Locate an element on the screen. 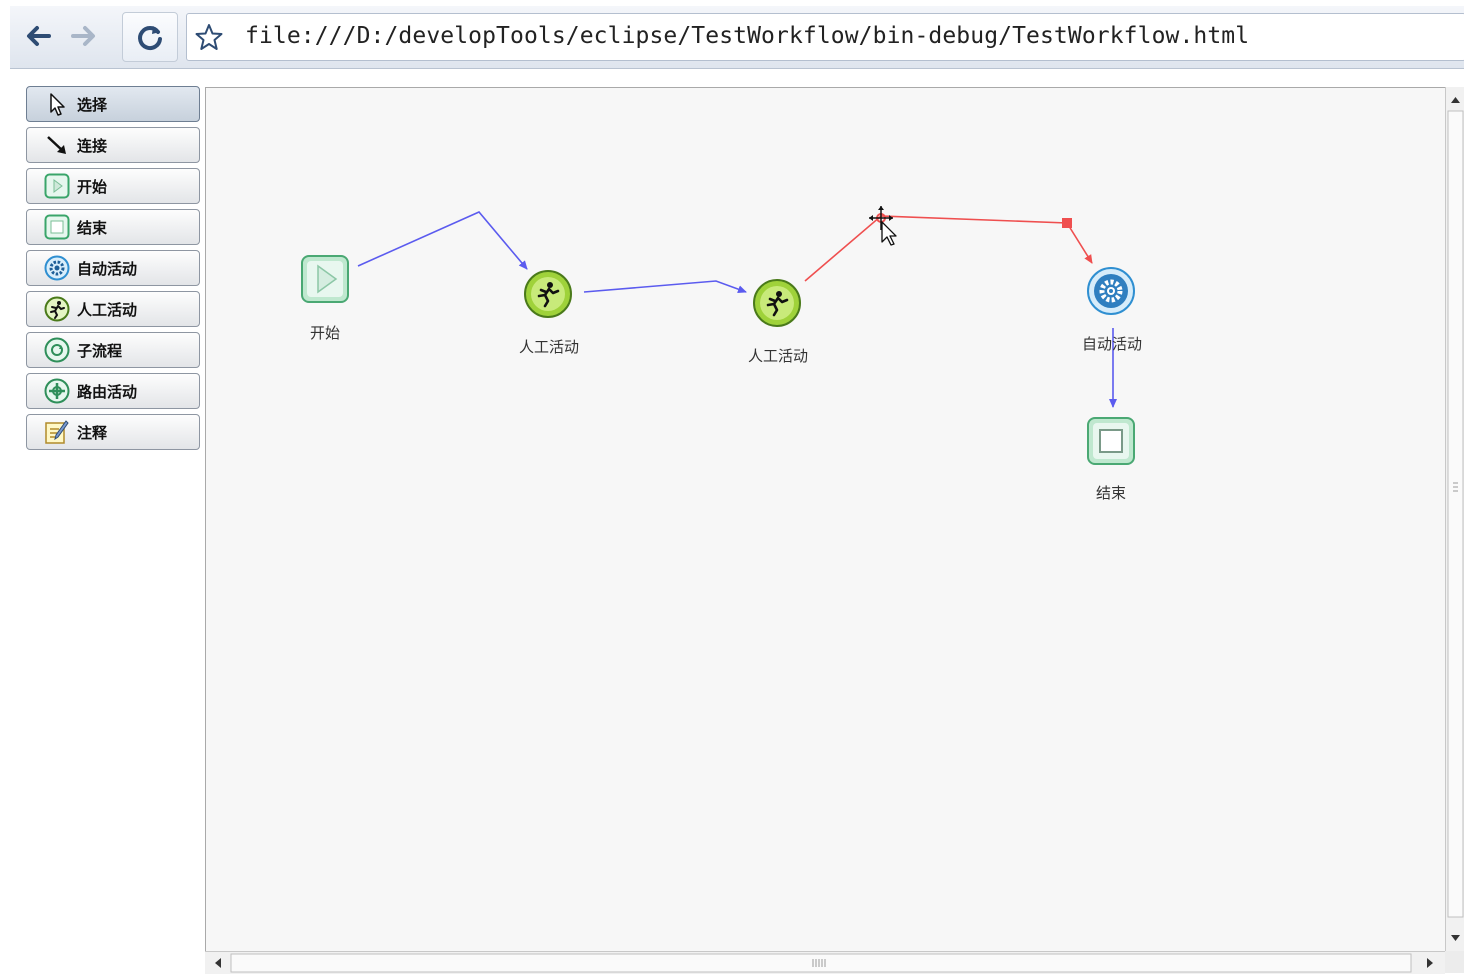  scroll-down-icon is located at coordinates (1455, 938).